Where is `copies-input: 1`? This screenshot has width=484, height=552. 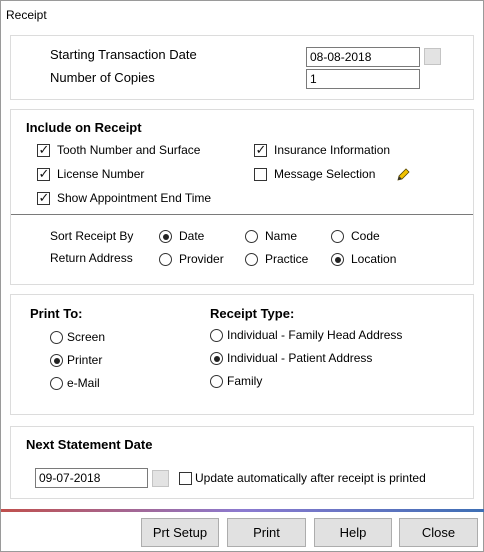
copies-input: 1 is located at coordinates (363, 79).